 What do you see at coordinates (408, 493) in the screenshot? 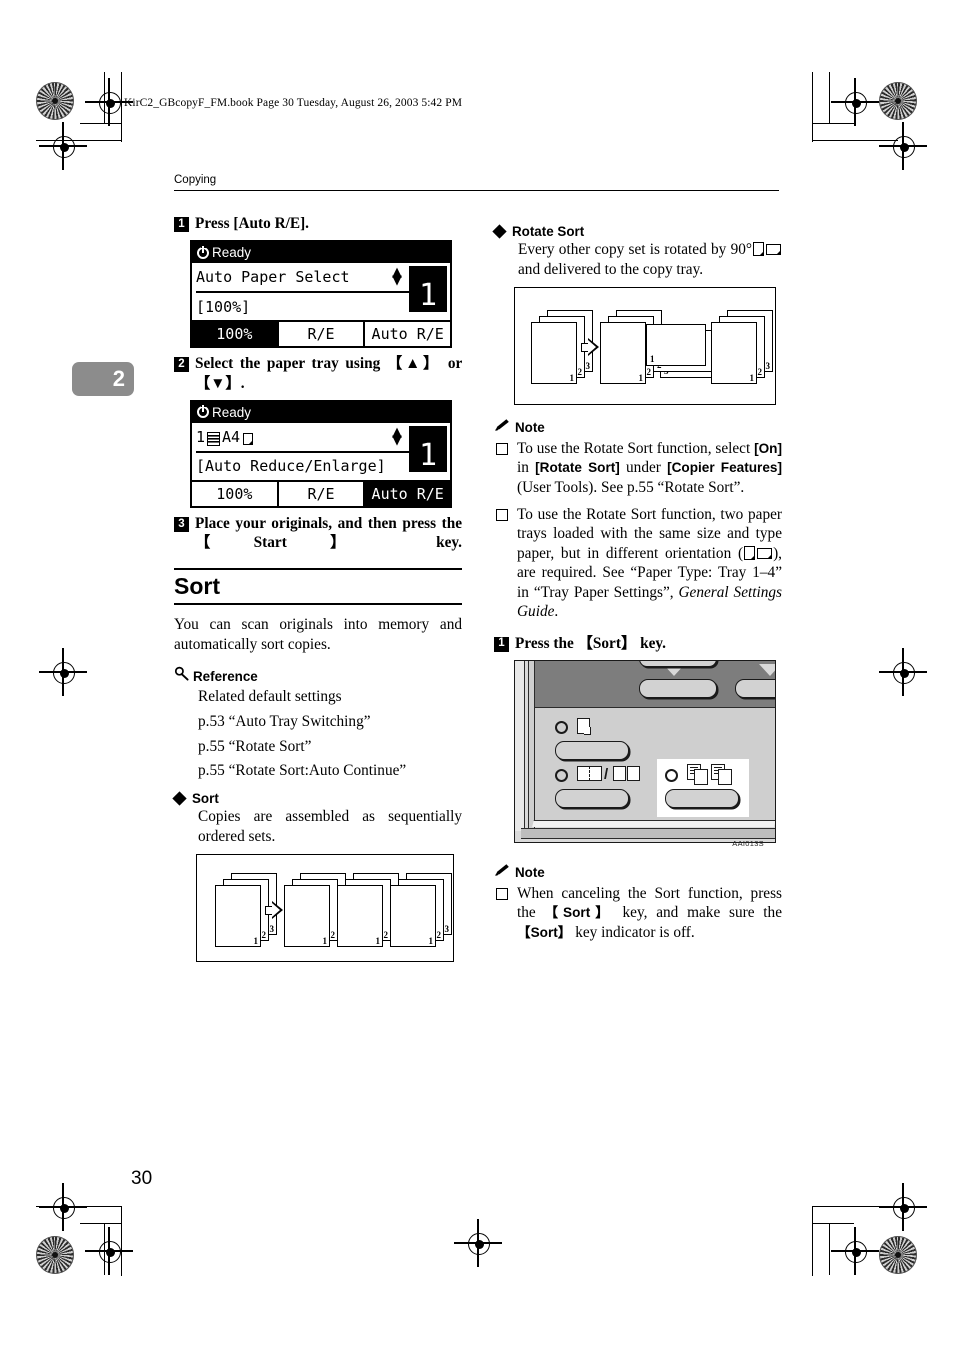
I see `lcd2-tab-auto-re: Auto R/E` at bounding box center [408, 493].